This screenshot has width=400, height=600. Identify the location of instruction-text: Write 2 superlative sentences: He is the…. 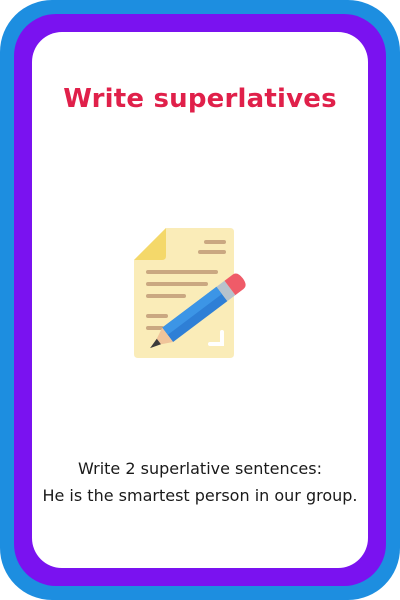
(200, 482).